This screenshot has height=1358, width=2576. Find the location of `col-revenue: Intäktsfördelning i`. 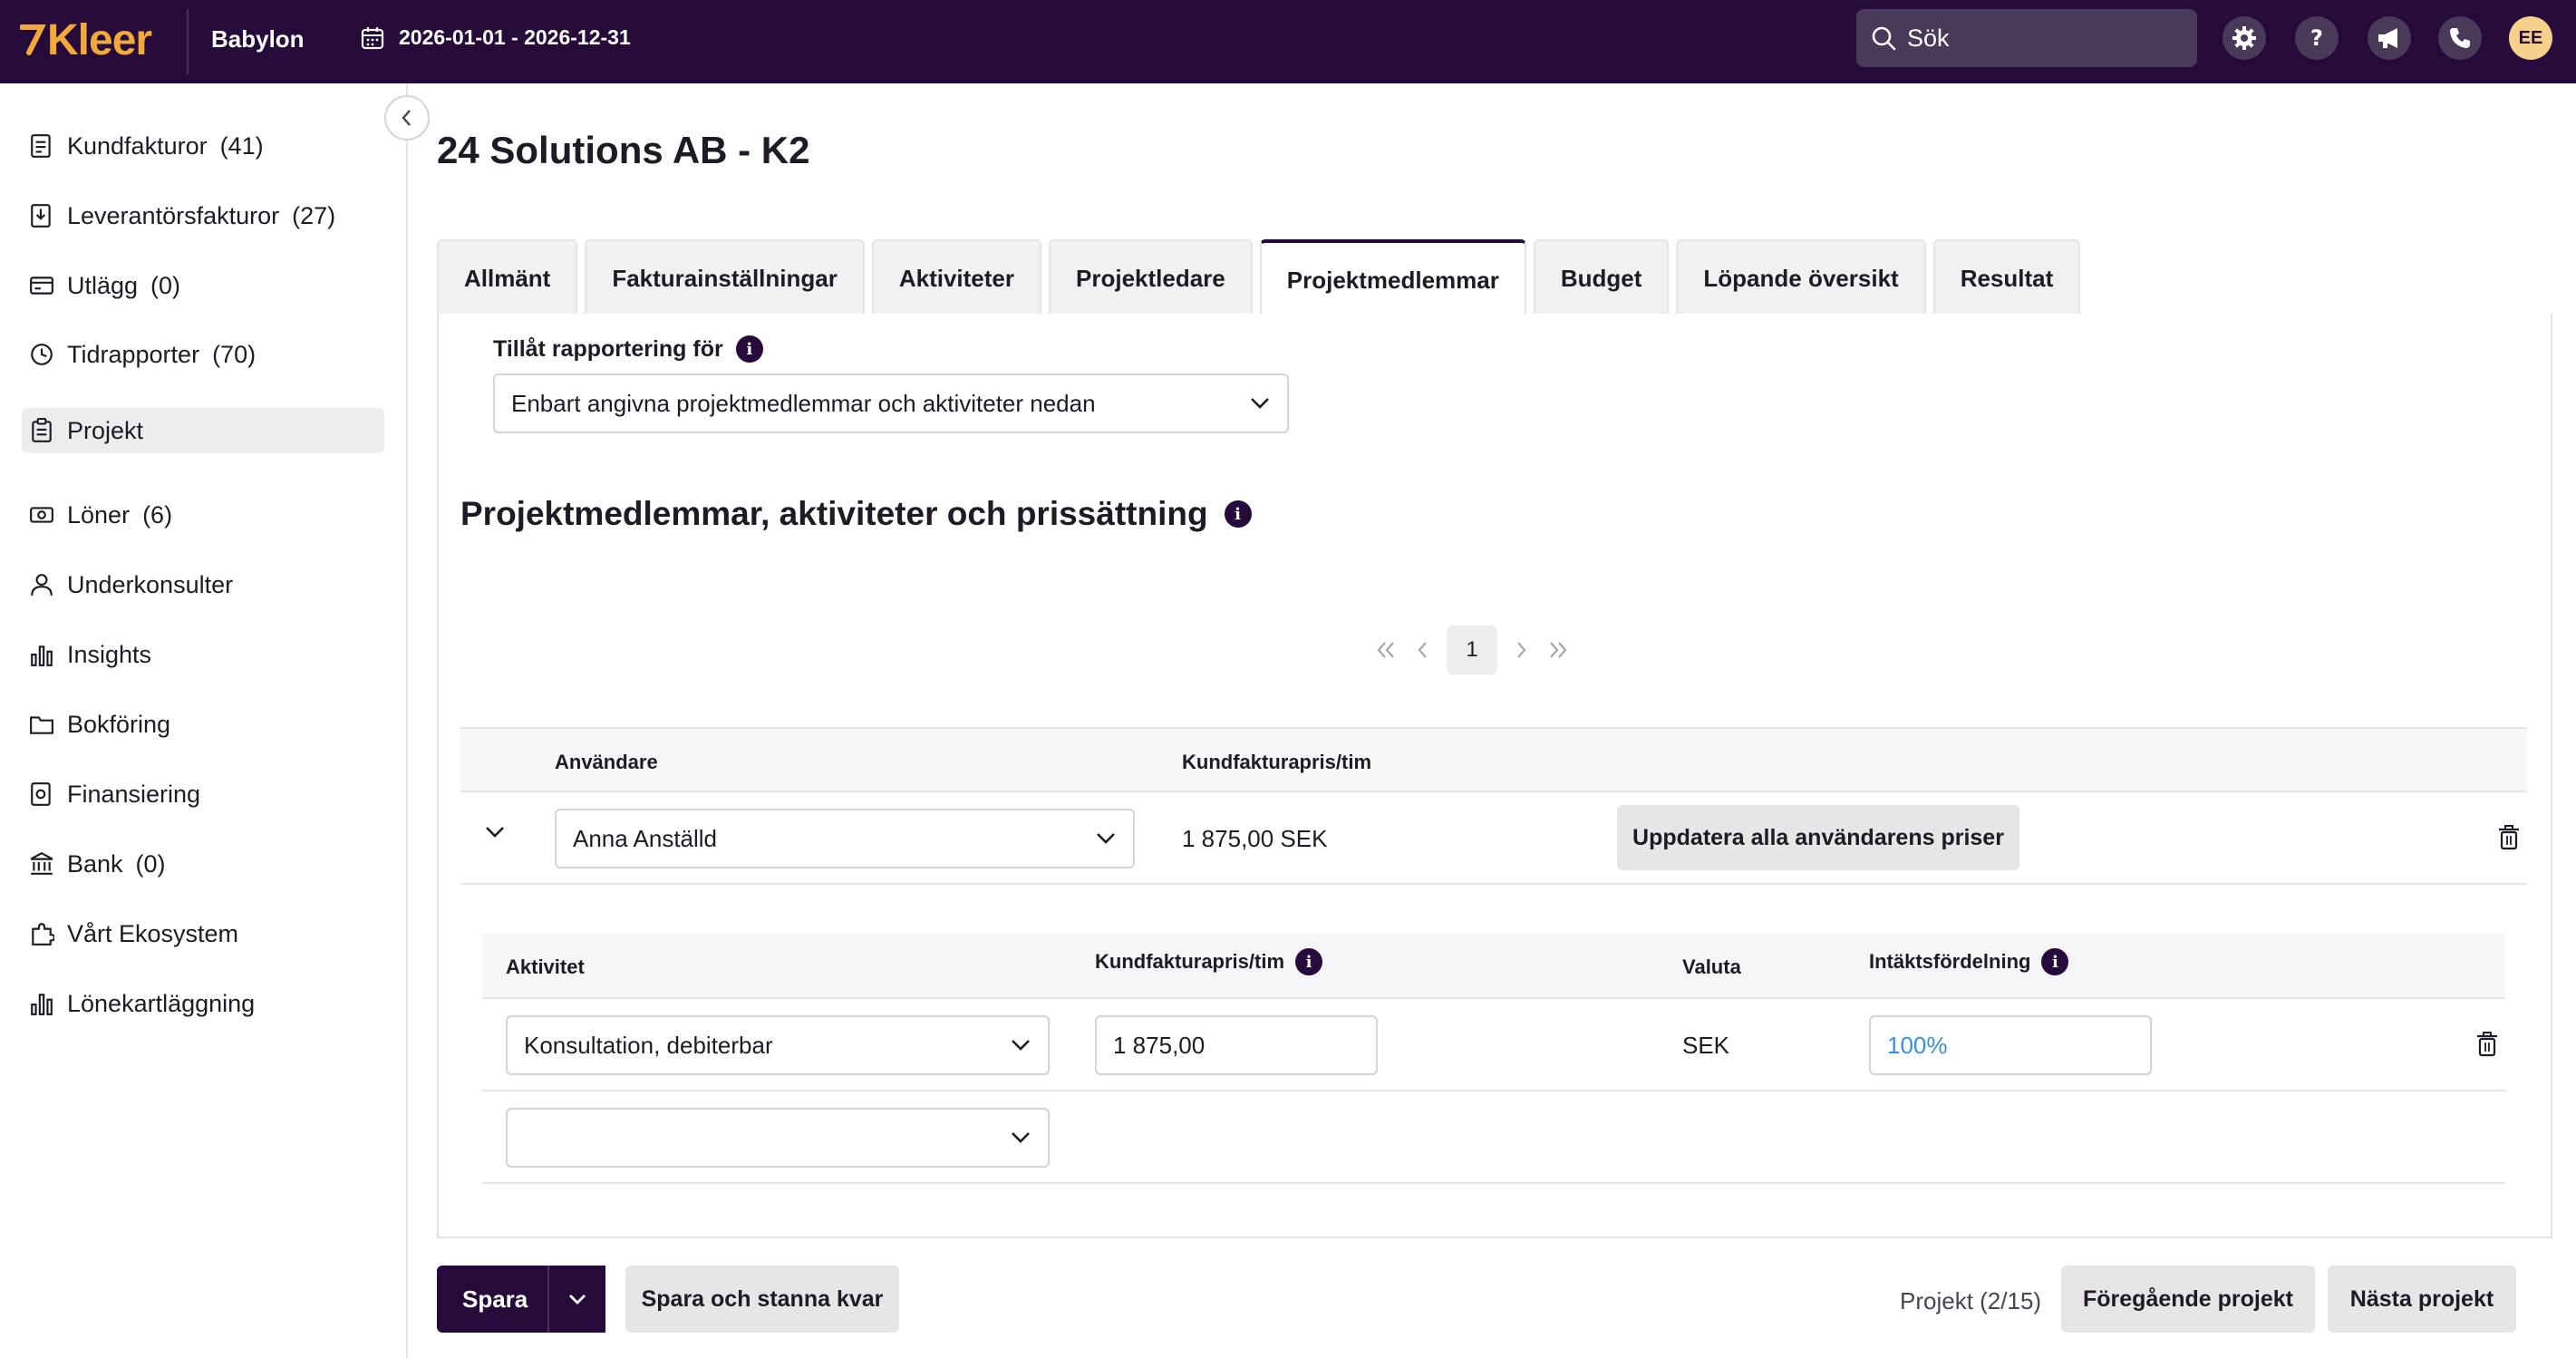

col-revenue: Intäktsfördelning i is located at coordinates (1969, 961).